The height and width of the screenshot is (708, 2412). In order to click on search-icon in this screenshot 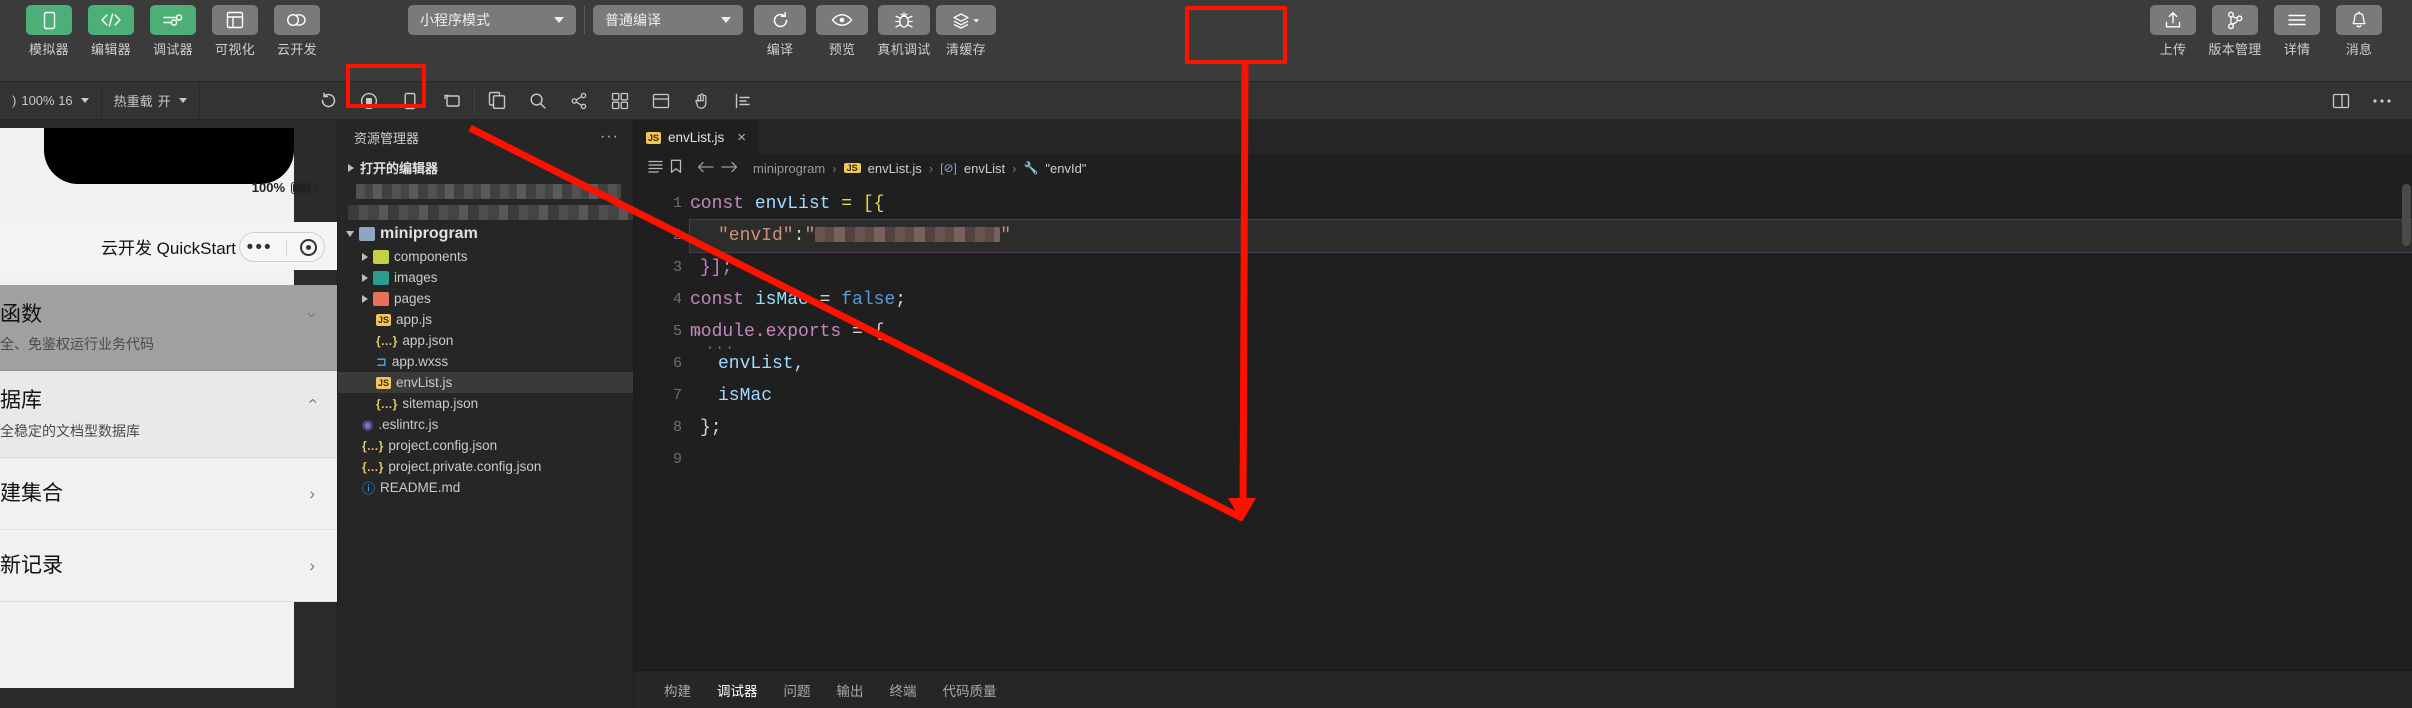, I will do `click(538, 100)`.